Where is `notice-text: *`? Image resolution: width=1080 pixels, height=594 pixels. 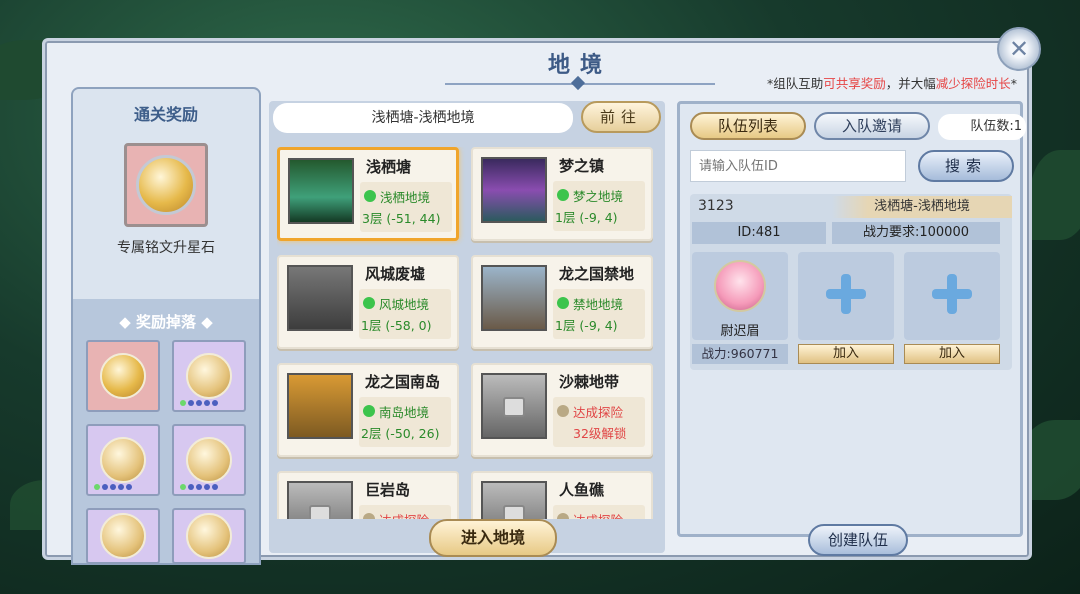
notice-text: * is located at coordinates (1013, 83).